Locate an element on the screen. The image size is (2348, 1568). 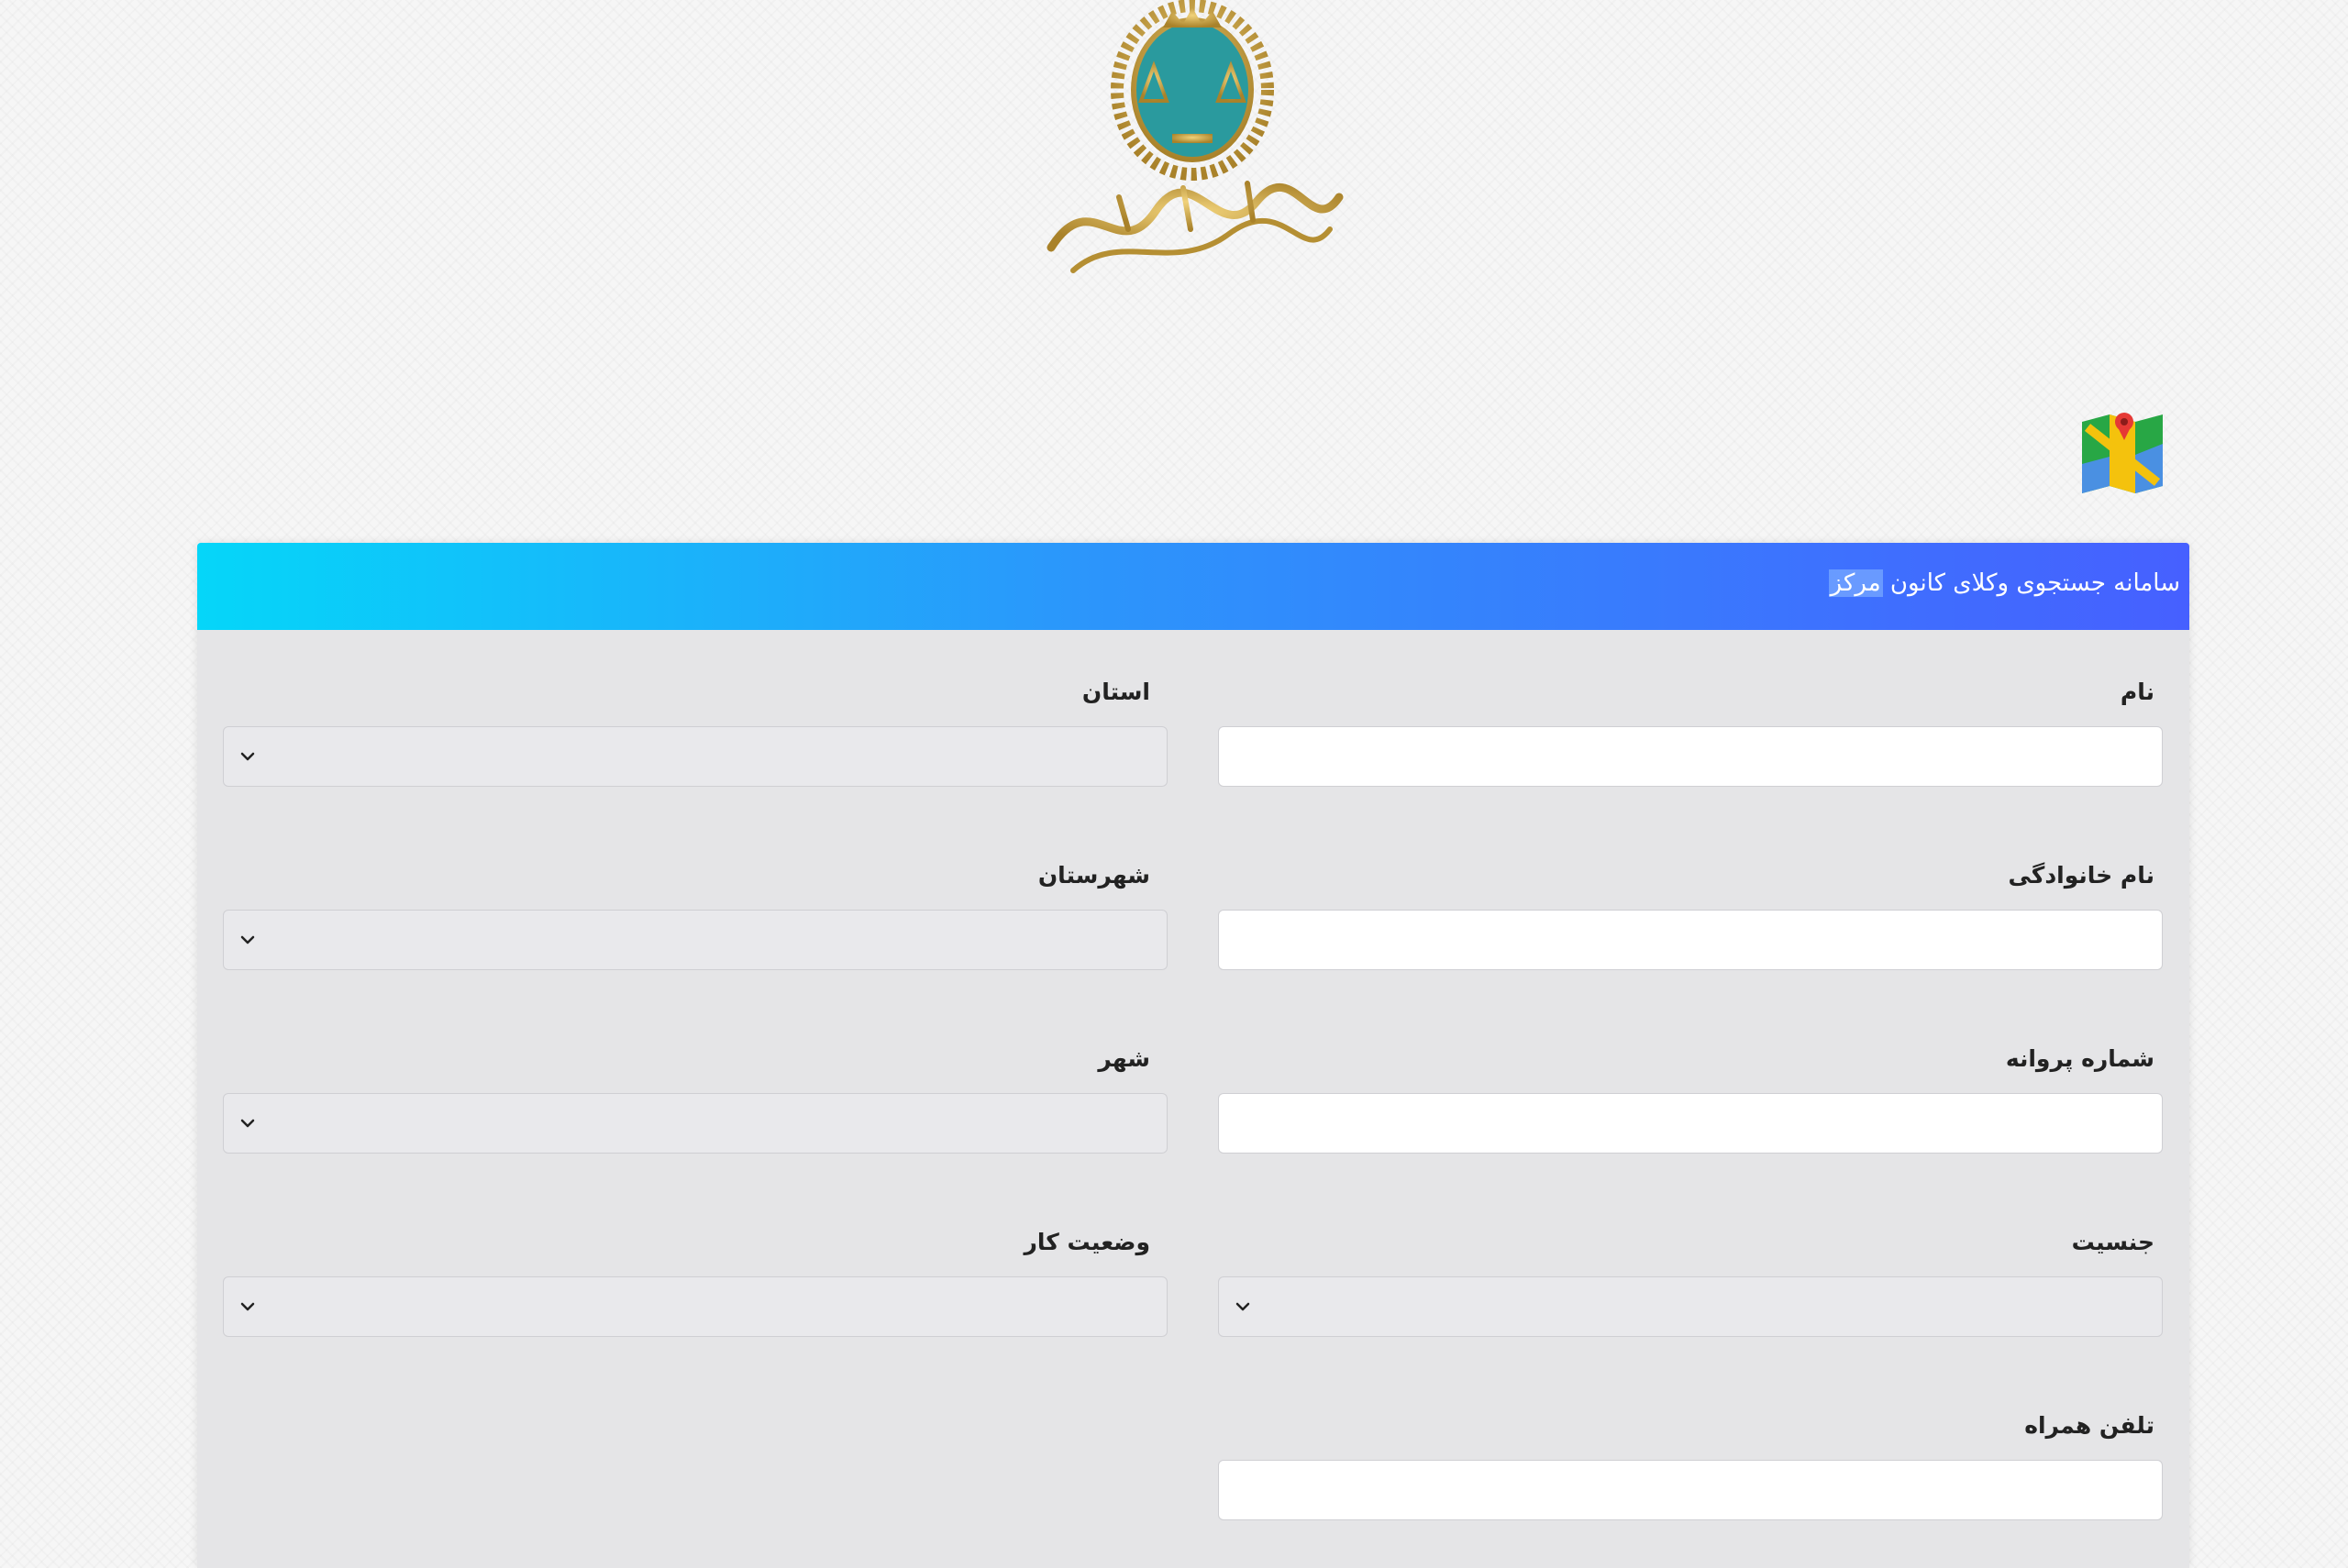
family-name-input is located at coordinates (1690, 940).